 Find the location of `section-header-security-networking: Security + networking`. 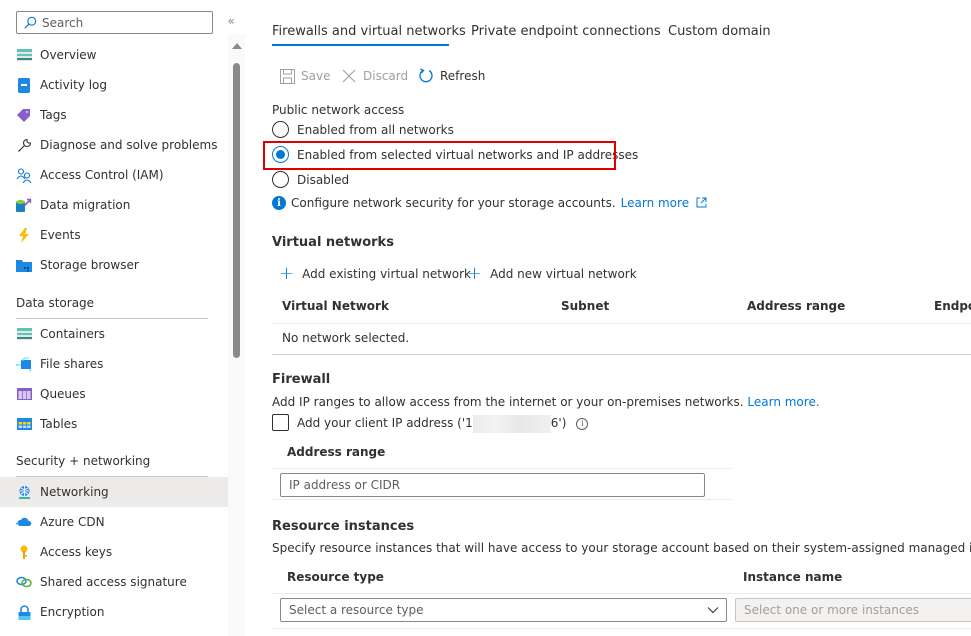

section-header-security-networking: Security + networking is located at coordinates (83, 461).